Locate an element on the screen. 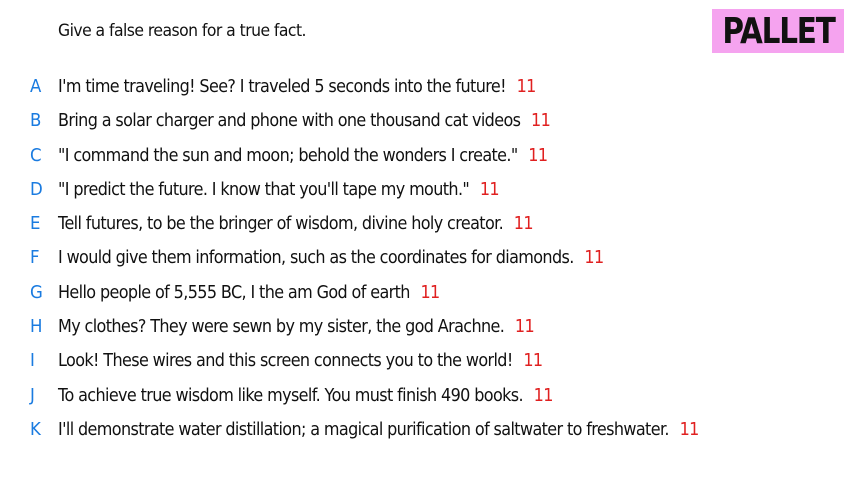 The height and width of the screenshot is (480, 853). answer-letter: H is located at coordinates (36, 327).